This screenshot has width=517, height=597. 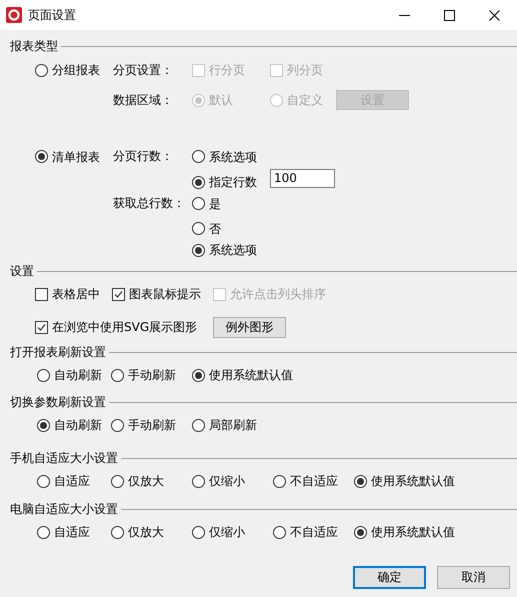 What do you see at coordinates (206, 204) in the screenshot?
I see `radio-button: 是` at bounding box center [206, 204].